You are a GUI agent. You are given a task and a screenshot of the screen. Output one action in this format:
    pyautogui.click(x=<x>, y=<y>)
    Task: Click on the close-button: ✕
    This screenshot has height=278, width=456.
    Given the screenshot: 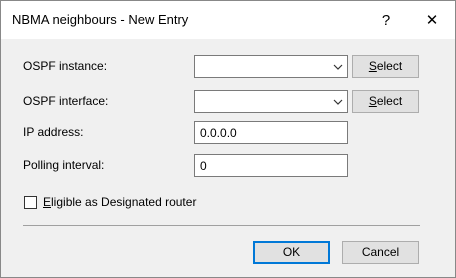 What is the action you would take?
    pyautogui.click(x=432, y=20)
    